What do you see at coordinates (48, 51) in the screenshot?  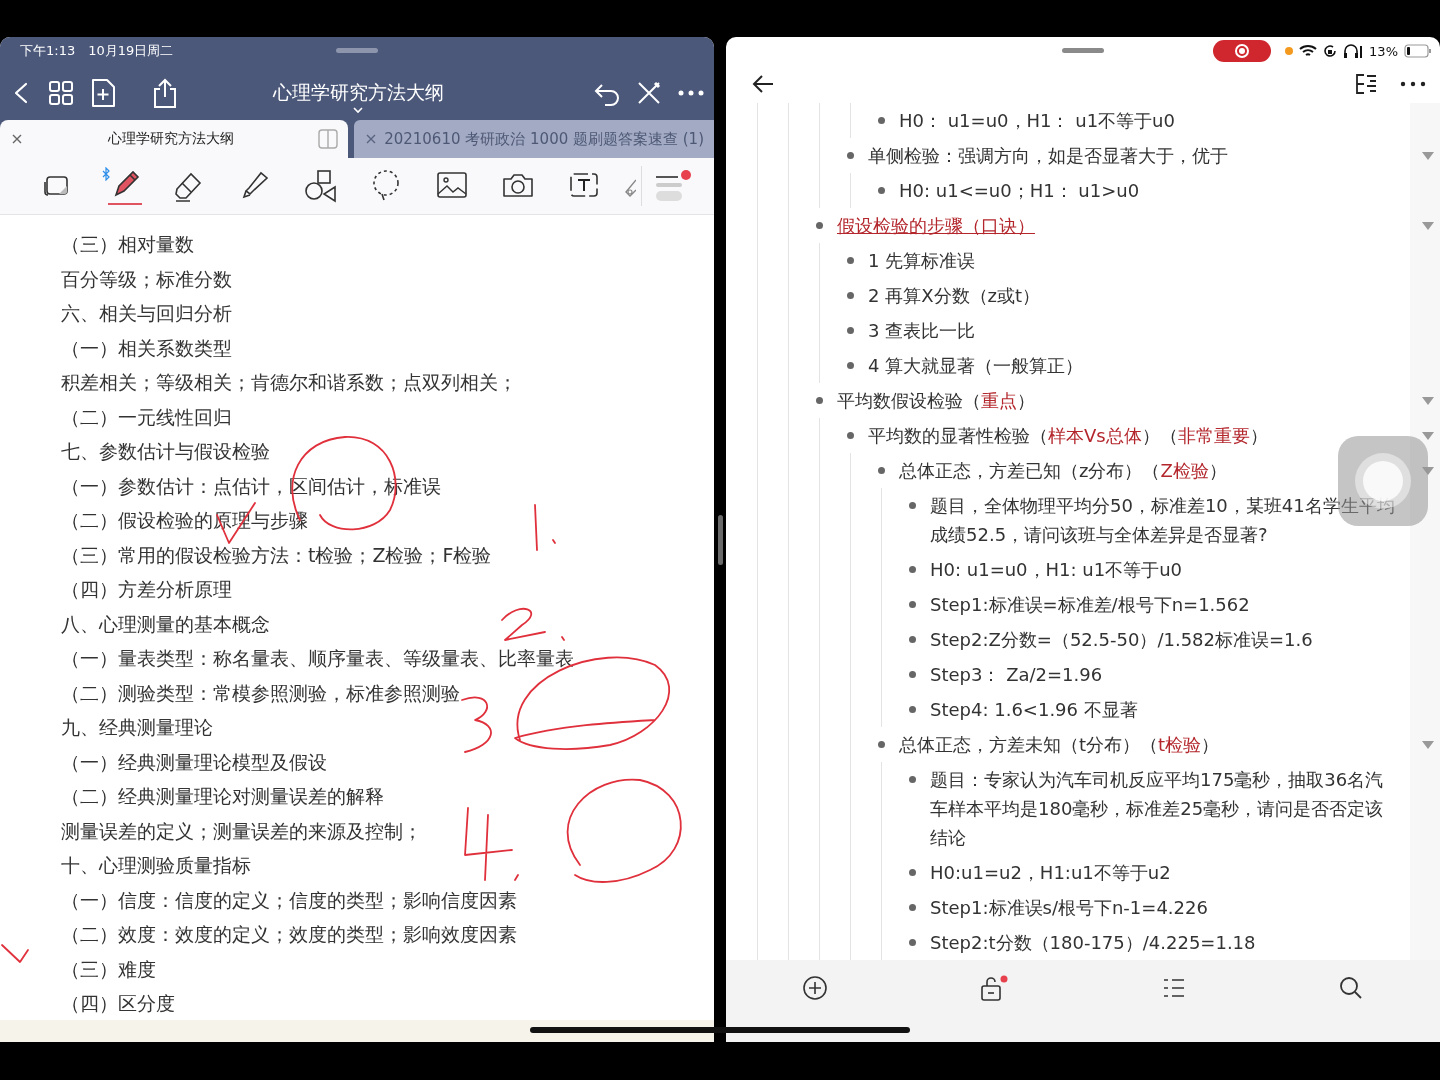 I see `status-time: 下午1:13` at bounding box center [48, 51].